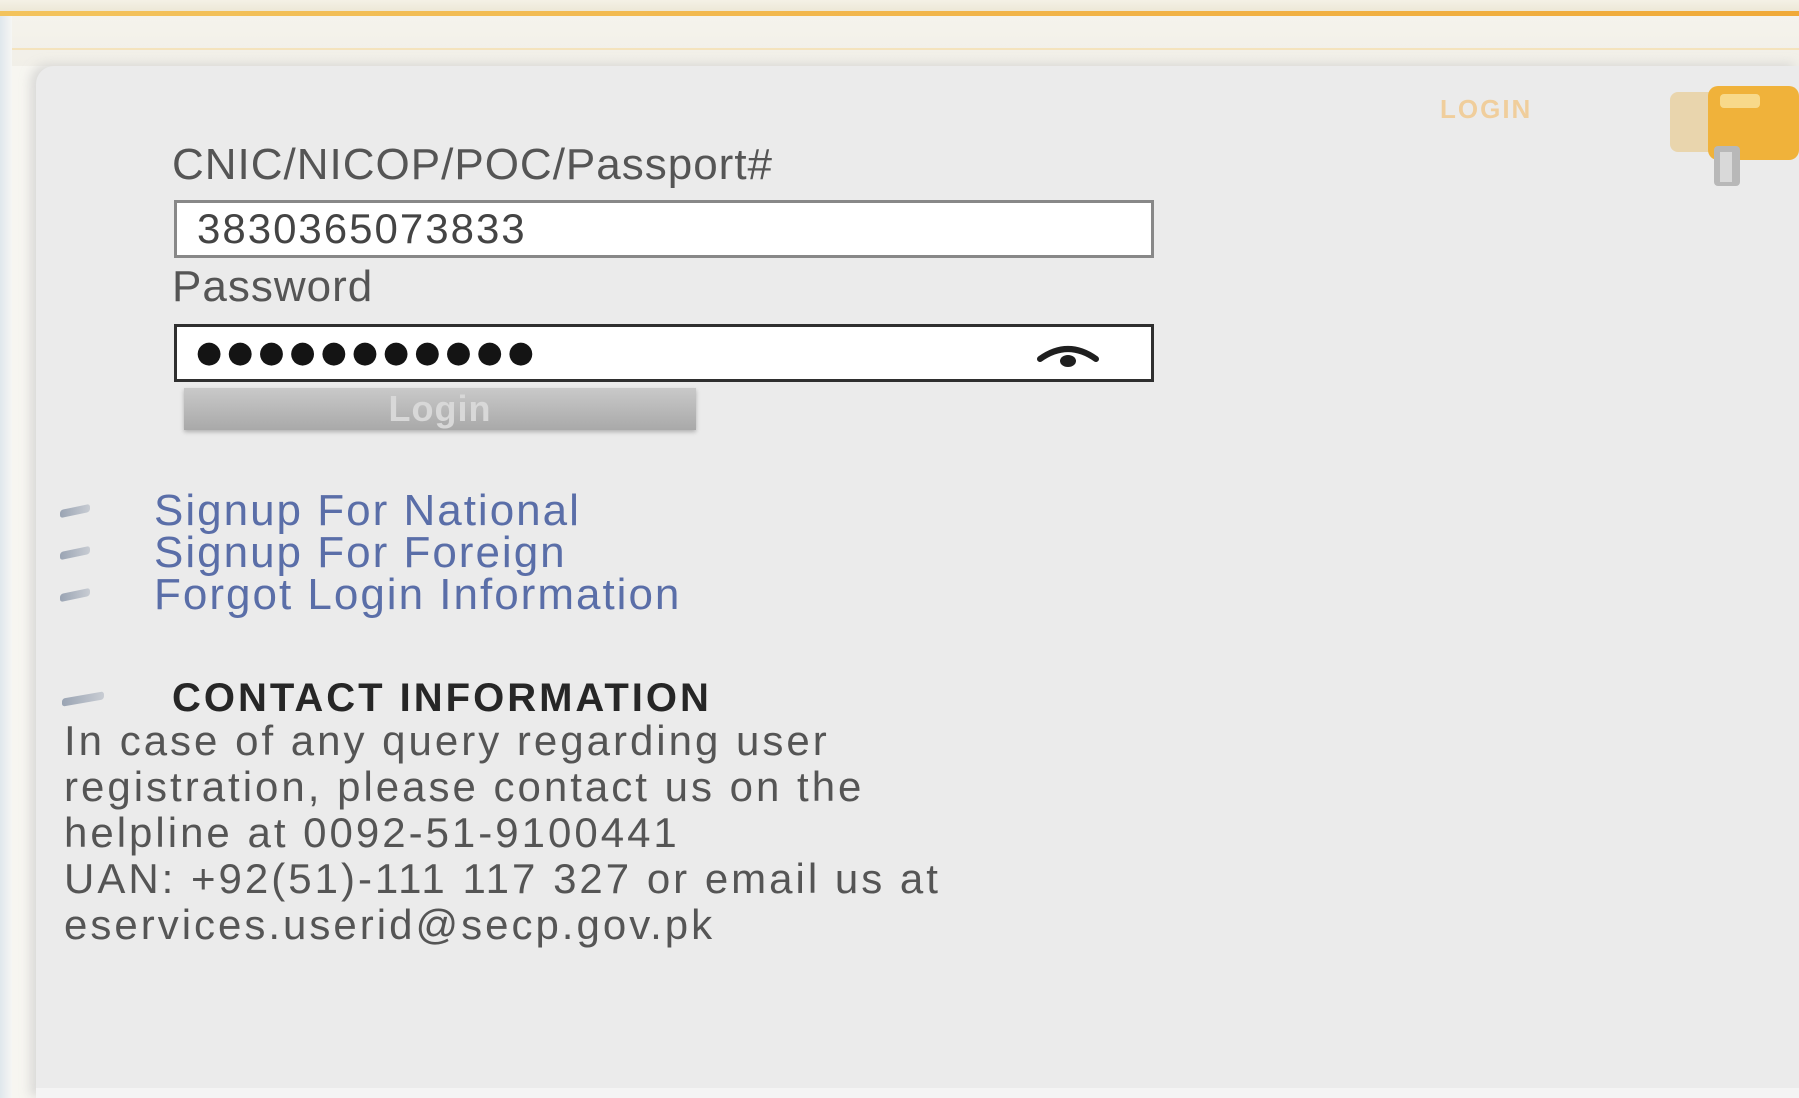  What do you see at coordinates (903, 49) in the screenshot?
I see `band-rule` at bounding box center [903, 49].